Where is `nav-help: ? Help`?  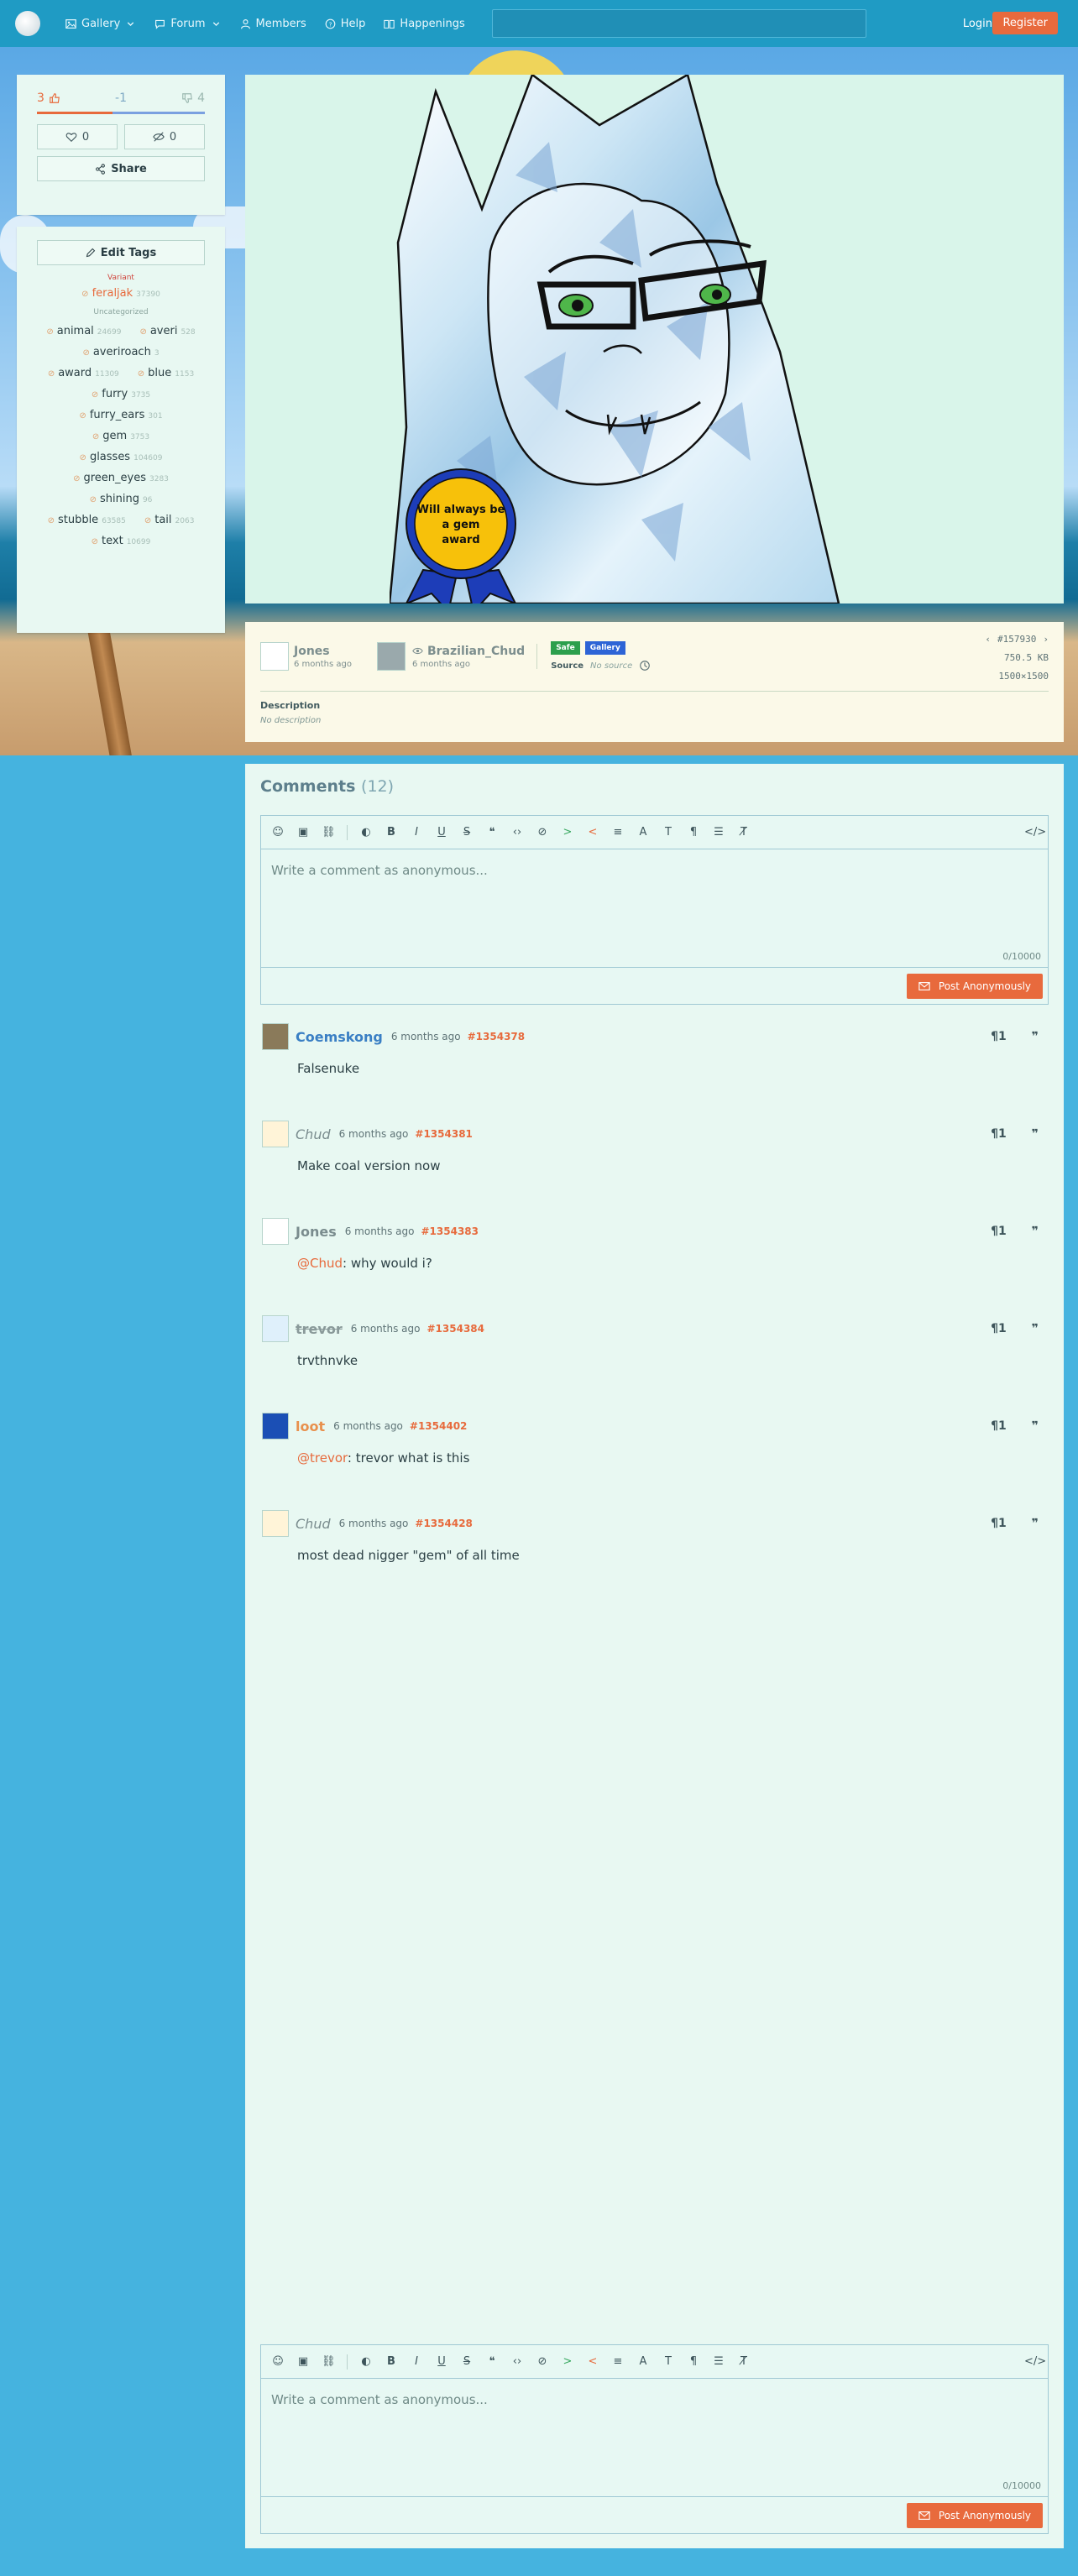 nav-help: ? Help is located at coordinates (345, 24).